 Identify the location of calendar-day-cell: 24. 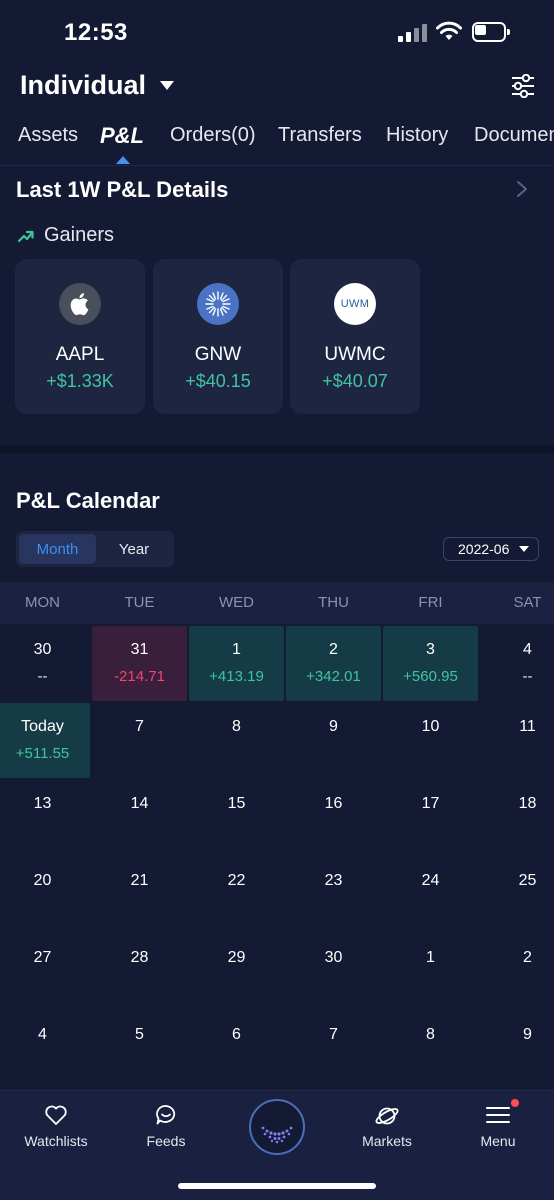
(430, 894).